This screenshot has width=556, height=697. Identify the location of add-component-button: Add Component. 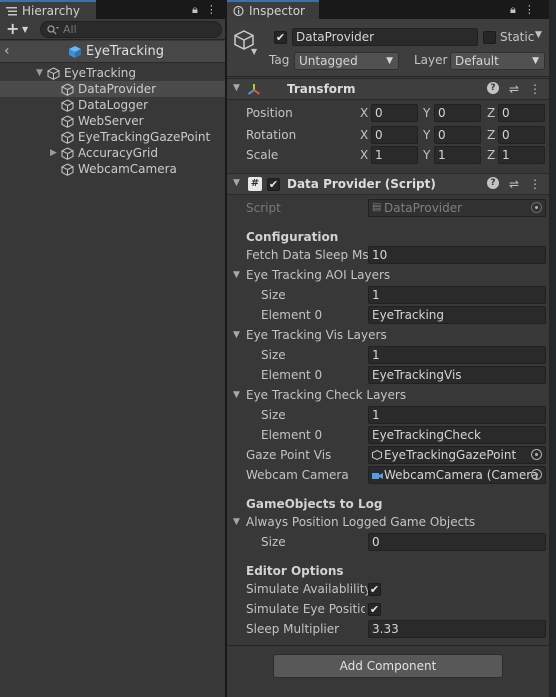
(388, 666).